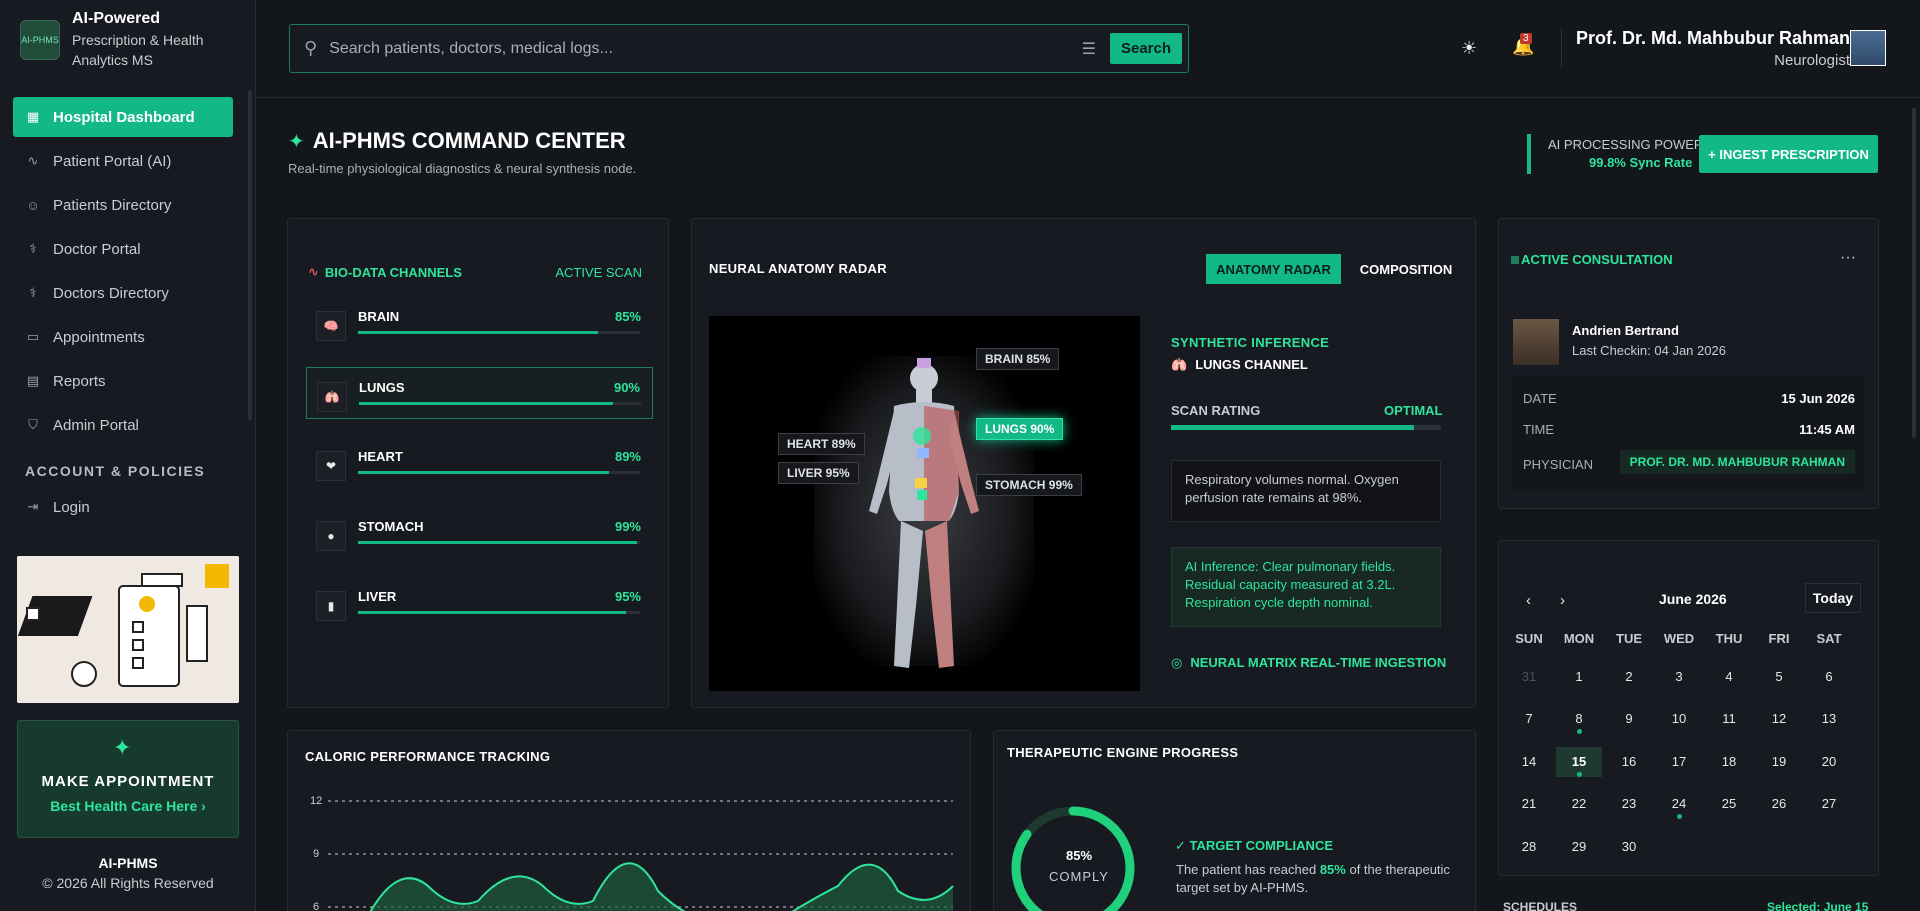  Describe the element at coordinates (1848, 258) in the screenshot. I see `more-options-icon: ···` at that location.